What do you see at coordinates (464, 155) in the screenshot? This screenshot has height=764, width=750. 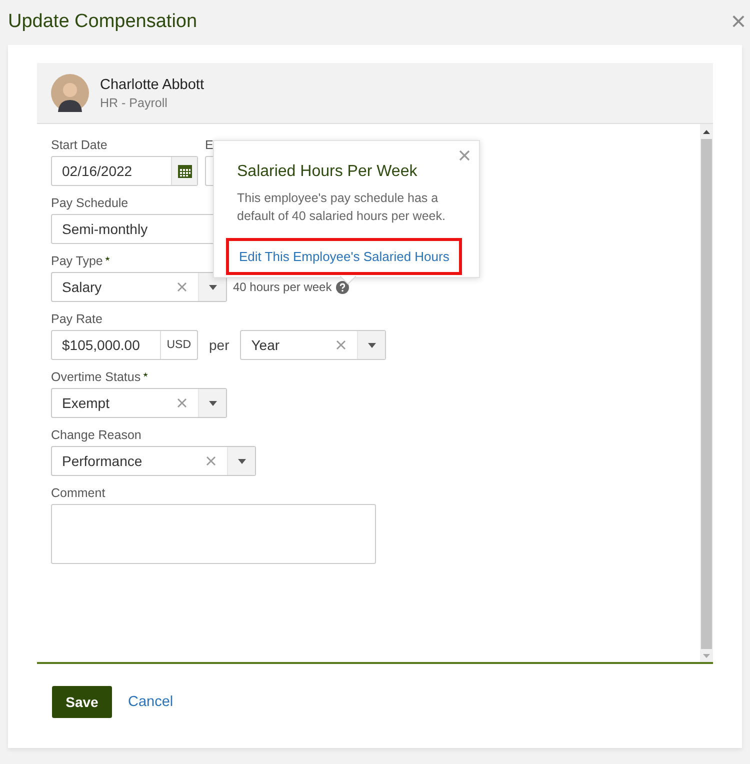 I see `close-icon` at bounding box center [464, 155].